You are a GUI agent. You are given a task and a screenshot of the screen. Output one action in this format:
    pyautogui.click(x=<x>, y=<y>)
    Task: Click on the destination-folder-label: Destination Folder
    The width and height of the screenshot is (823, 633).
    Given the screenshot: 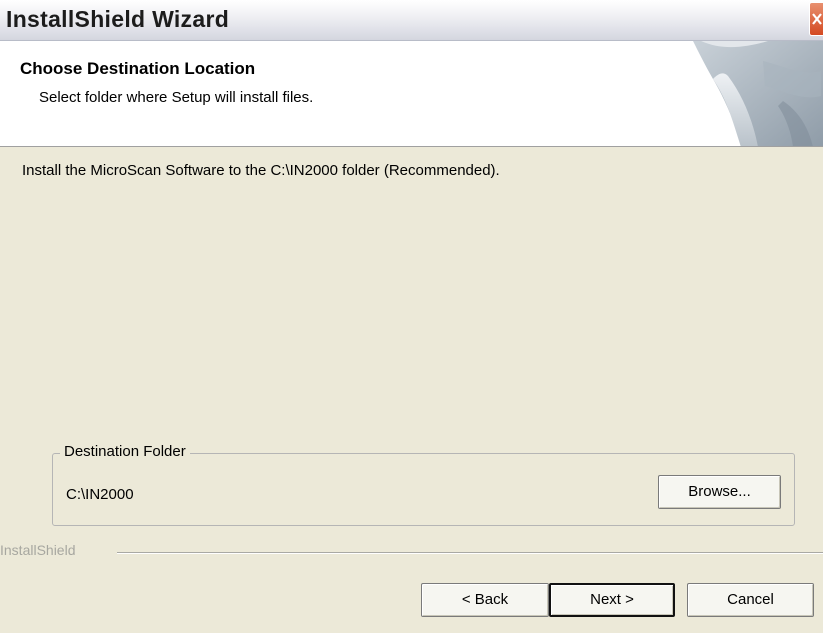 What is the action you would take?
    pyautogui.click(x=125, y=451)
    